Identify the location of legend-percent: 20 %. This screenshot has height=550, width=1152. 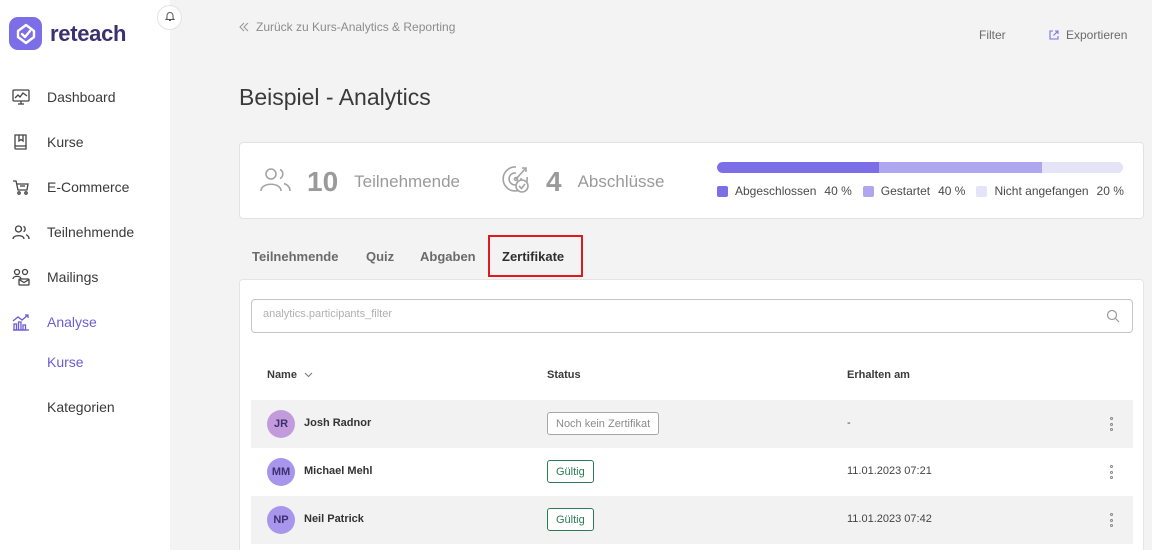
(1110, 191).